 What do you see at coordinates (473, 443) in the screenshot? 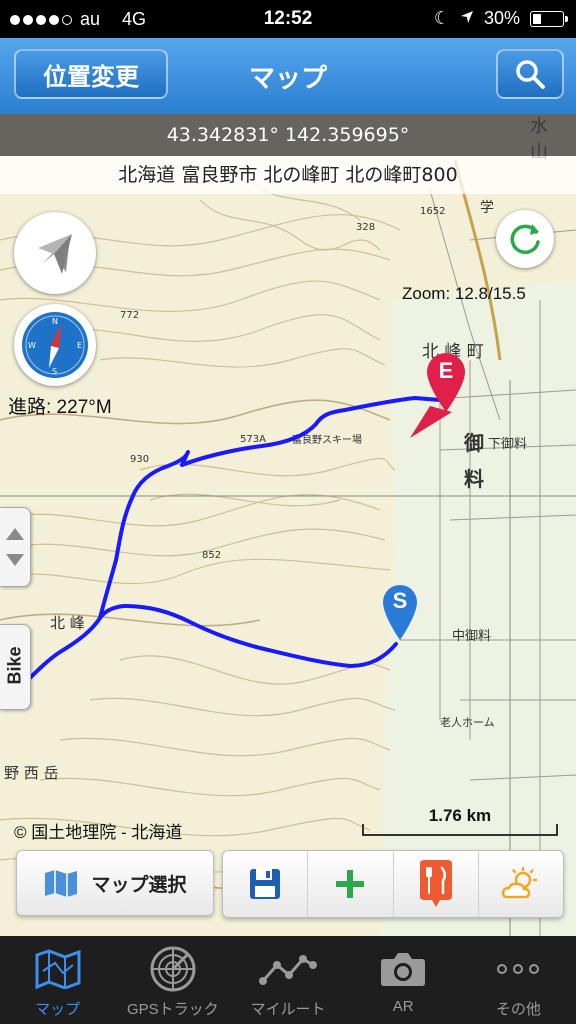
I see `svg-text: 御` at bounding box center [473, 443].